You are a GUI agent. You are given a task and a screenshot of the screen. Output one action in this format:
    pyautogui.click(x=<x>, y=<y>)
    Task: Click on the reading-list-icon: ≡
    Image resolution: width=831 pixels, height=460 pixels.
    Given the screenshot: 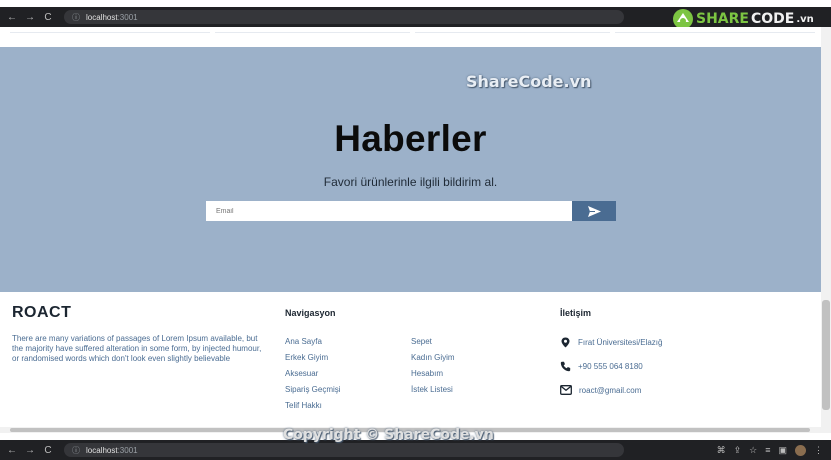 What is the action you would take?
    pyautogui.click(x=767, y=450)
    